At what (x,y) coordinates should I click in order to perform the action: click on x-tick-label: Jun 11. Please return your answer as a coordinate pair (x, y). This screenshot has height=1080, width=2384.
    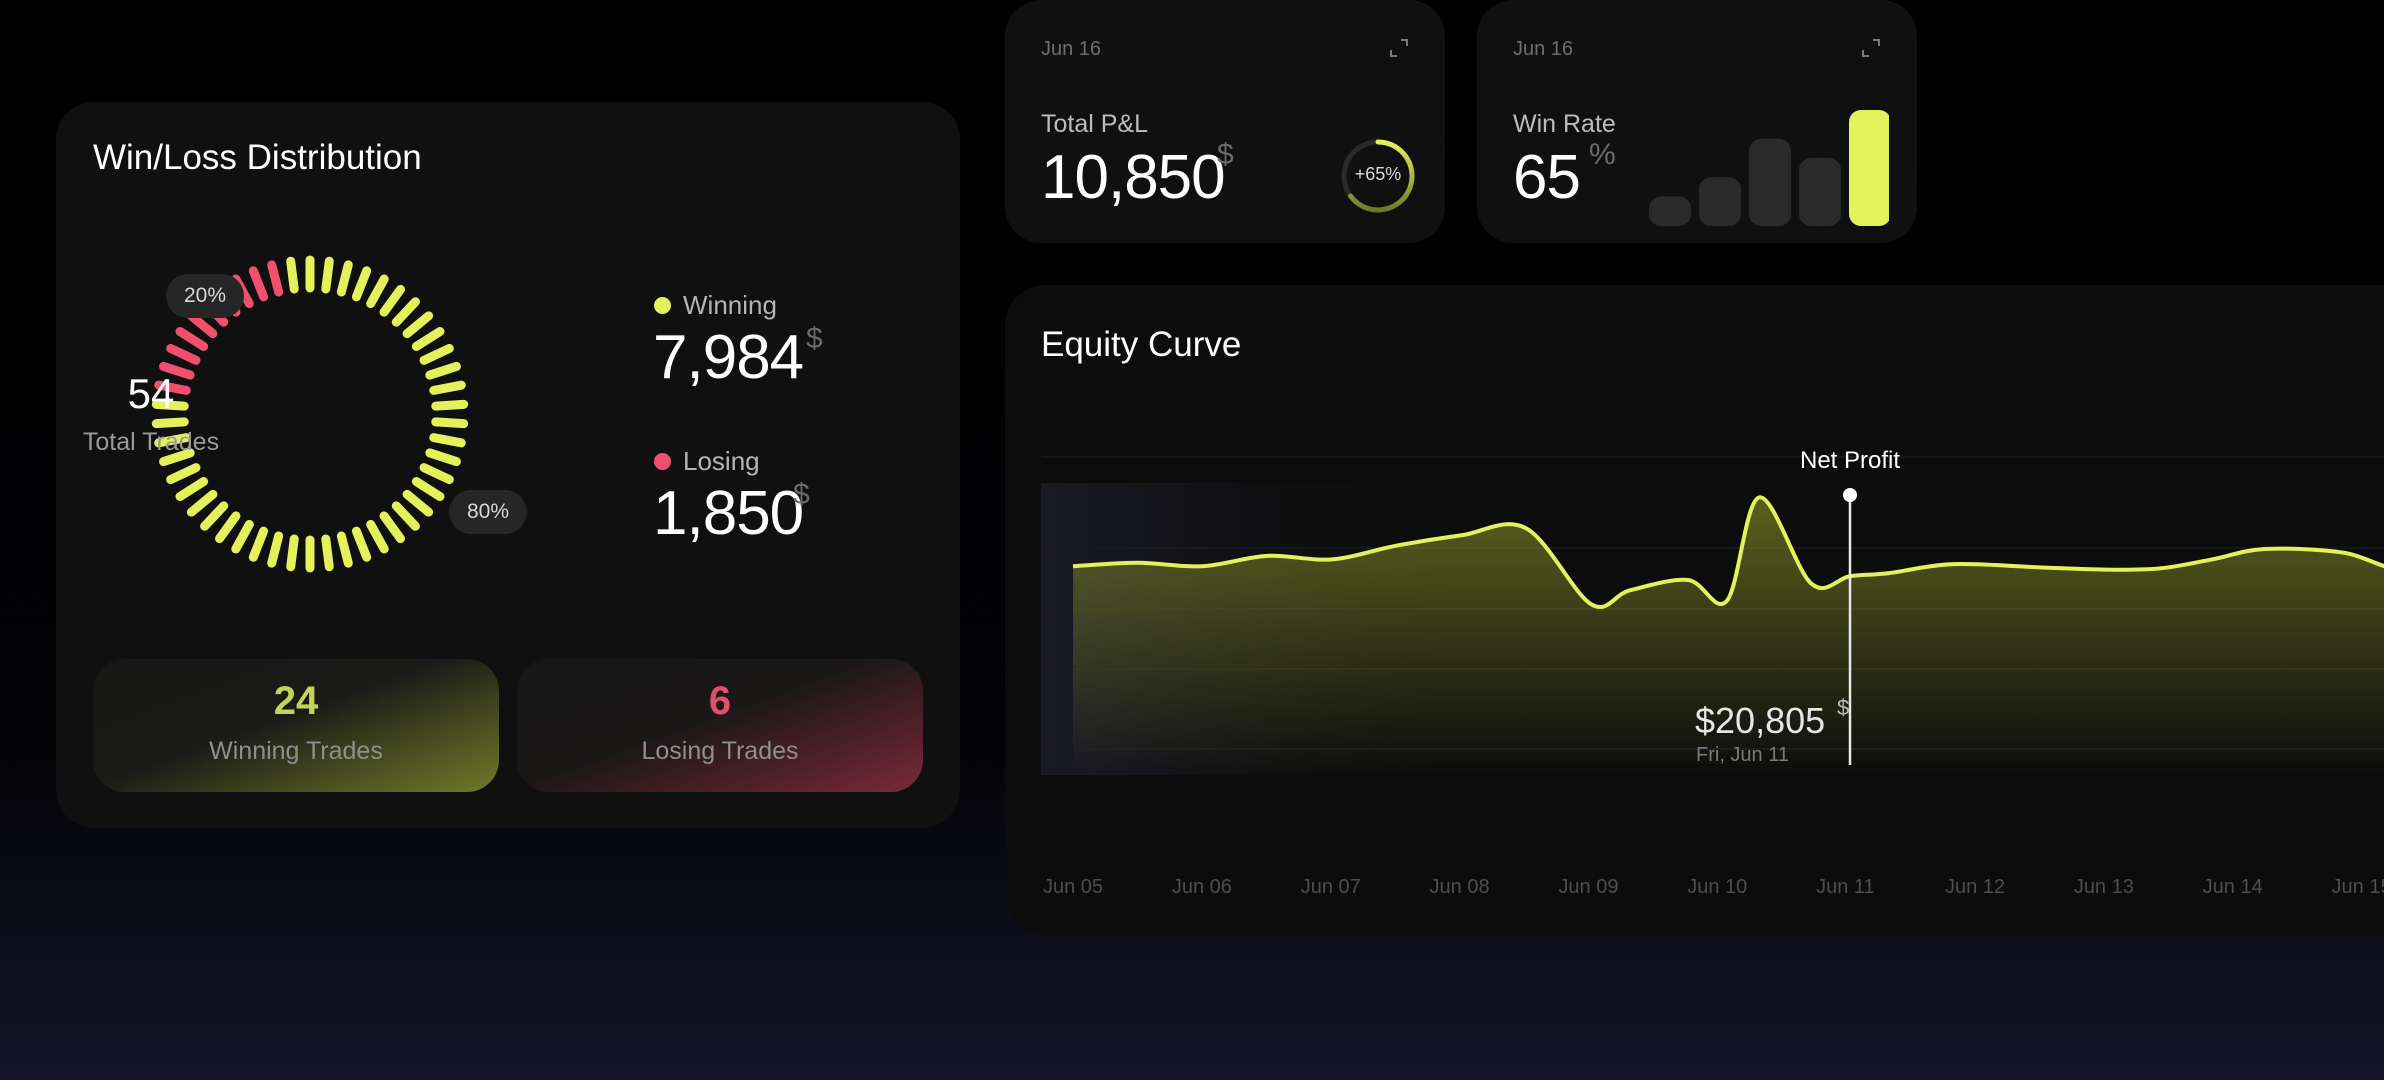
    Looking at the image, I should click on (1845, 887).